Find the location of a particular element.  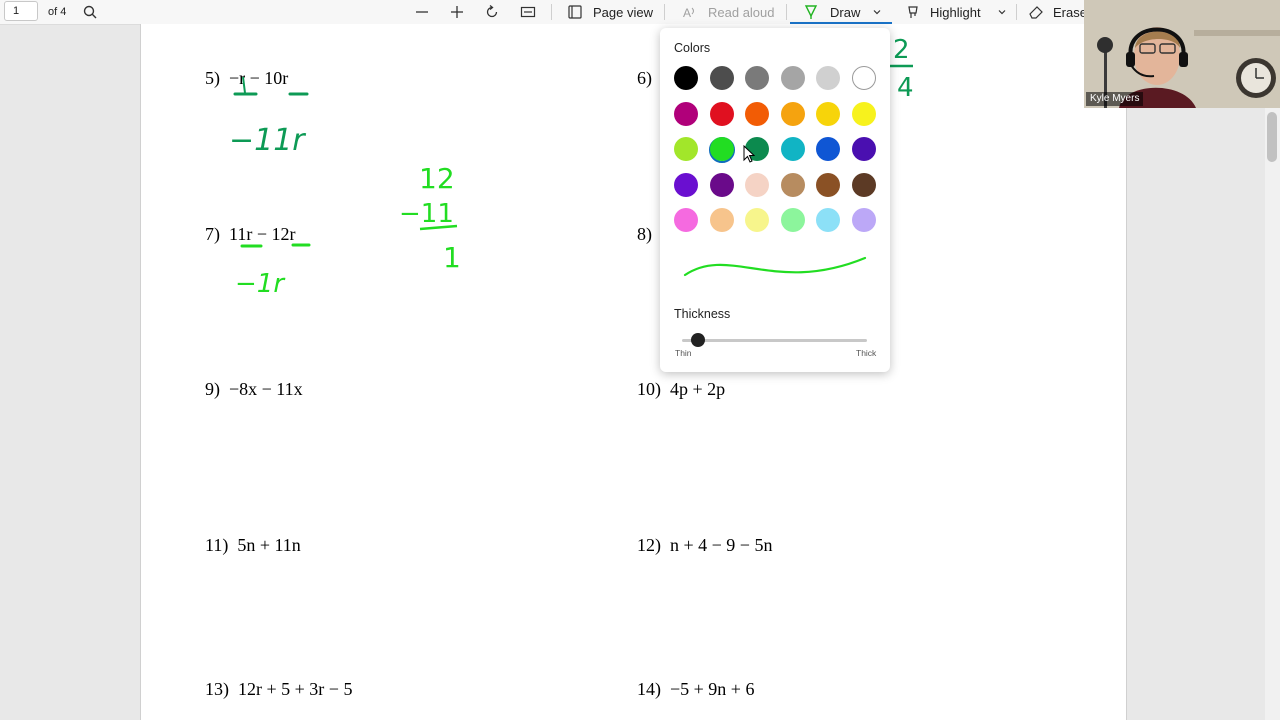

problem-expression: −8x − 11x is located at coordinates (266, 389).